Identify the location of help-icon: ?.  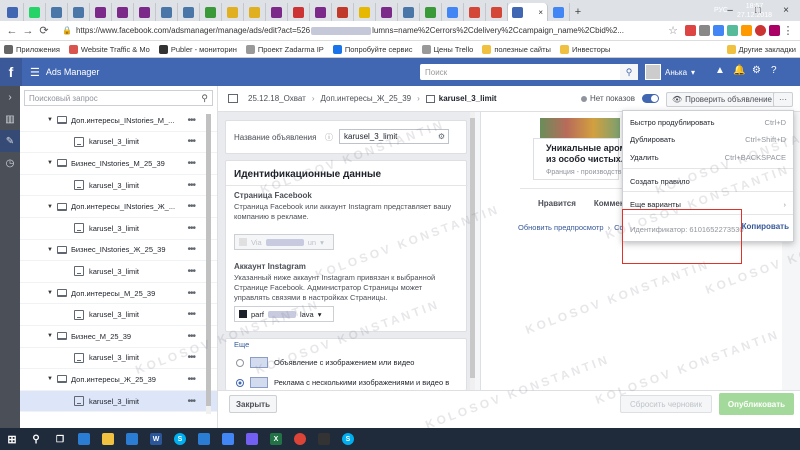
(774, 70).